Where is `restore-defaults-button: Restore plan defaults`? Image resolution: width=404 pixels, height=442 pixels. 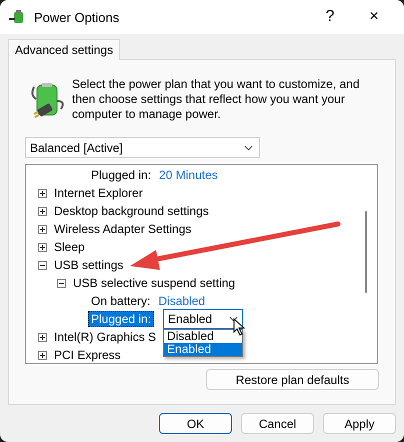
restore-defaults-button: Restore plan defaults is located at coordinates (292, 379).